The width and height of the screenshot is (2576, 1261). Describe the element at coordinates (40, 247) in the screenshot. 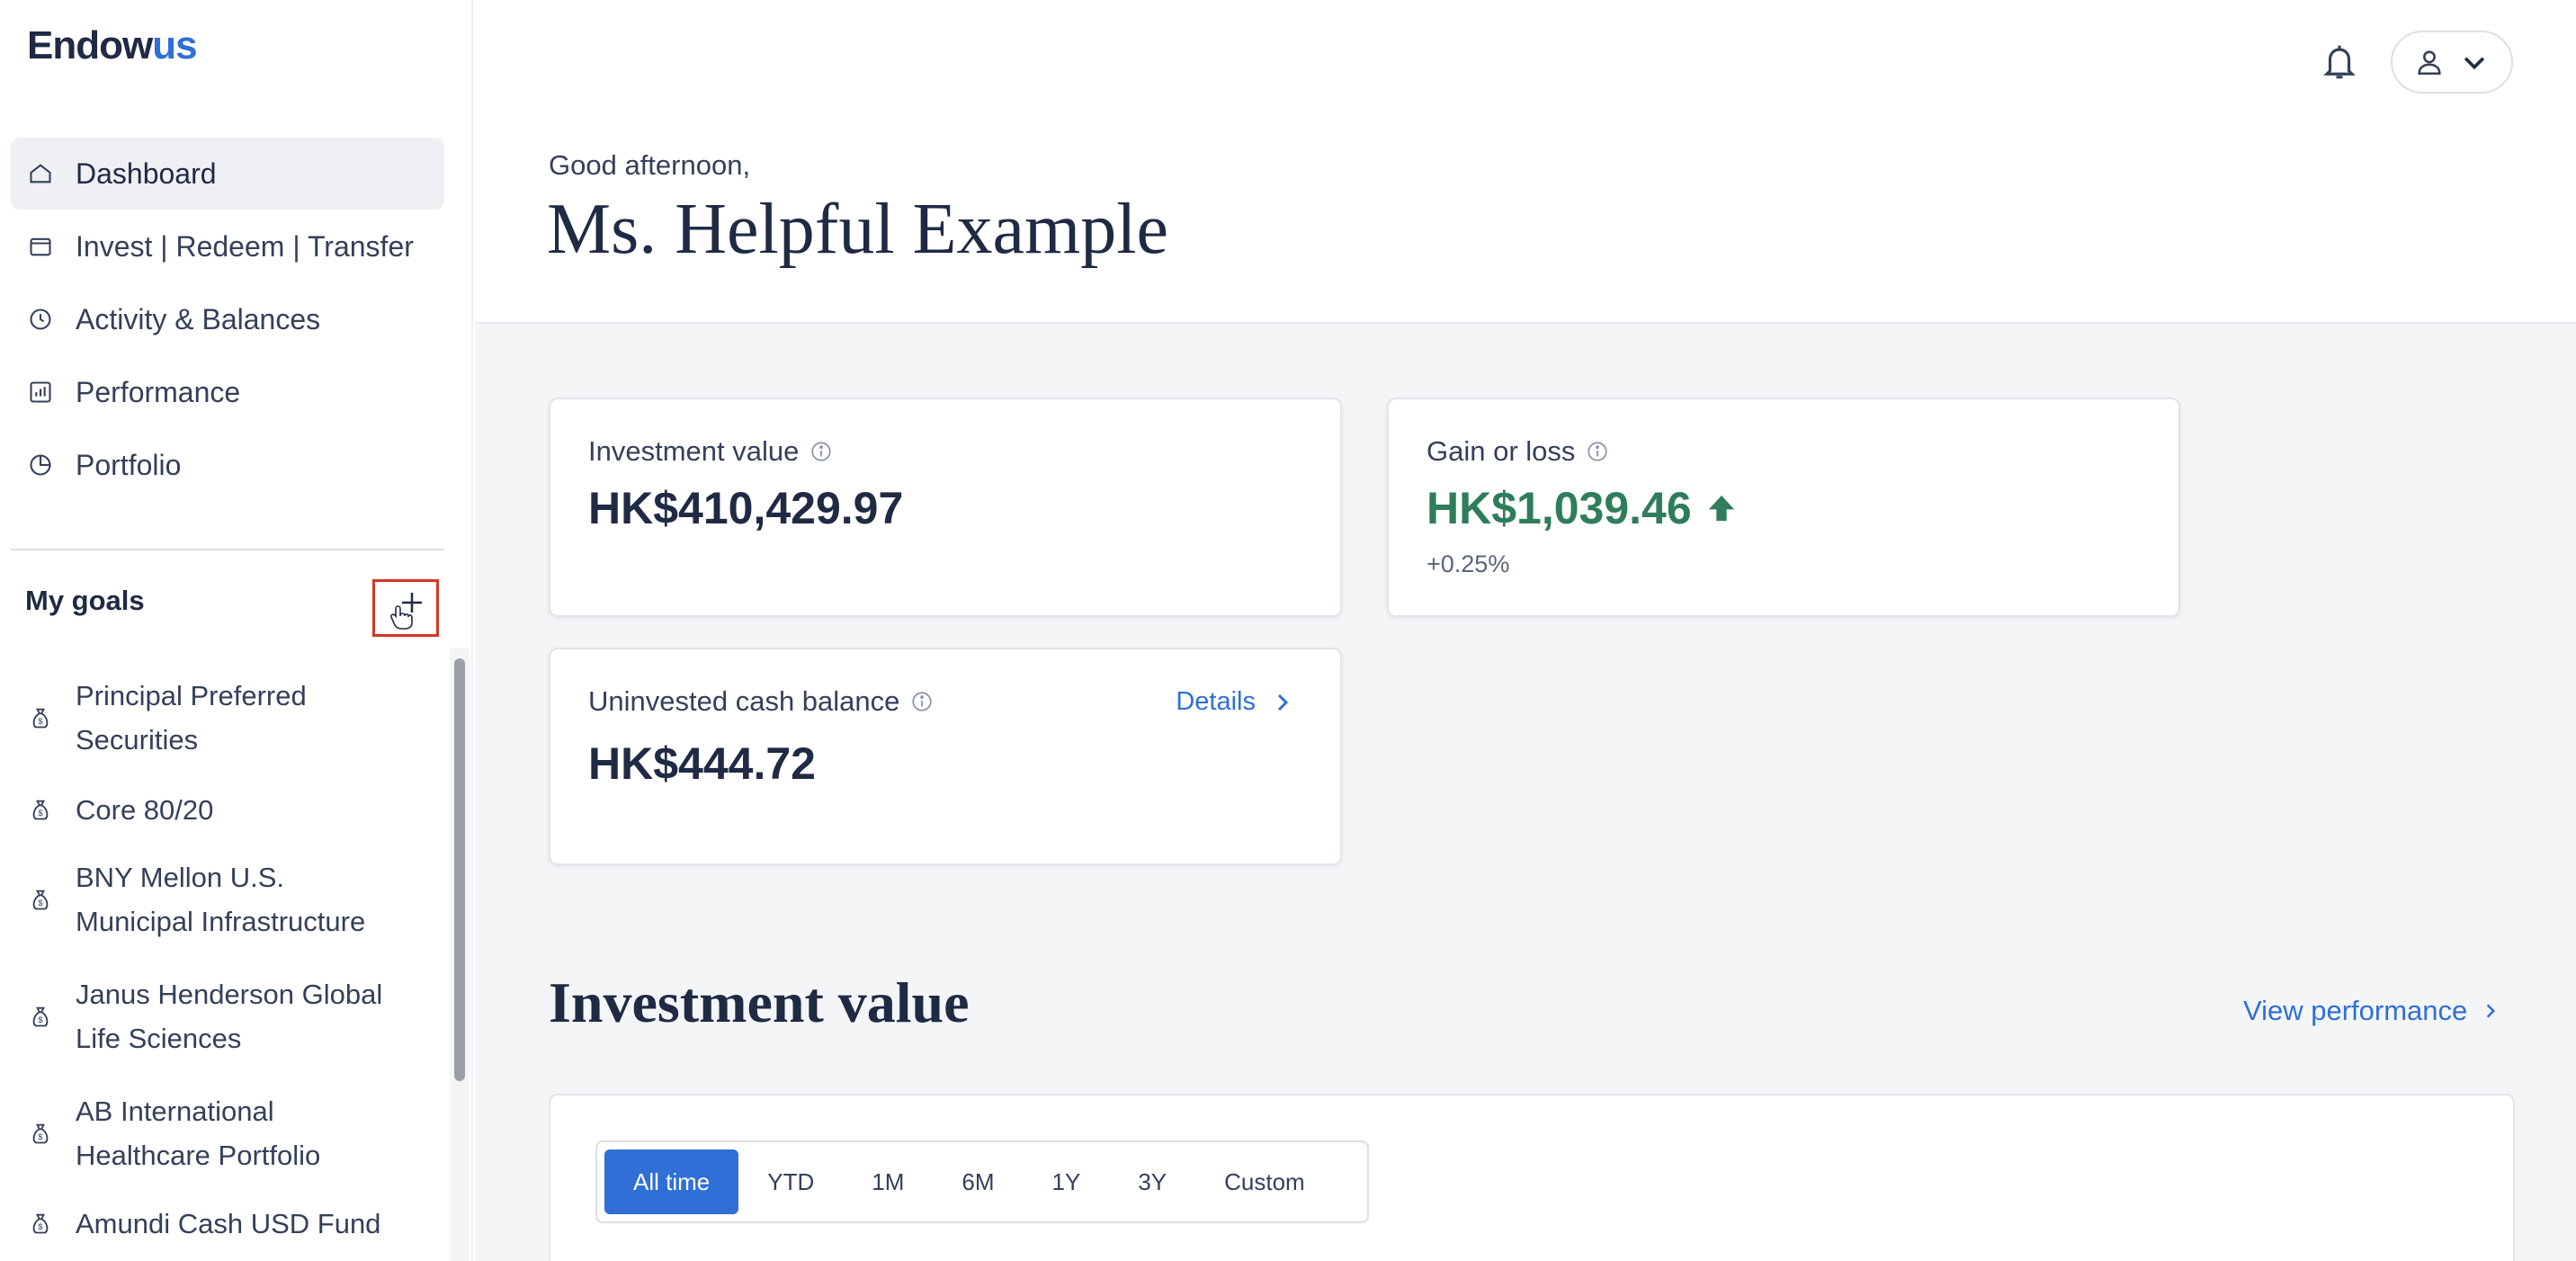

I see `wallet-icon` at that location.